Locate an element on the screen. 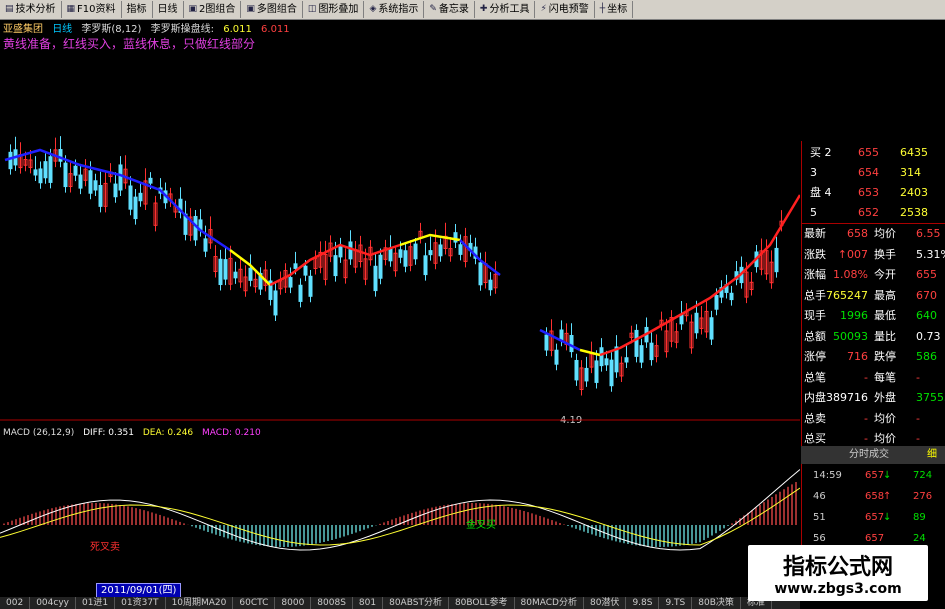 Image resolution: width=945 pixels, height=609 pixels. stat-label: 最新 is located at coordinates (815, 233).